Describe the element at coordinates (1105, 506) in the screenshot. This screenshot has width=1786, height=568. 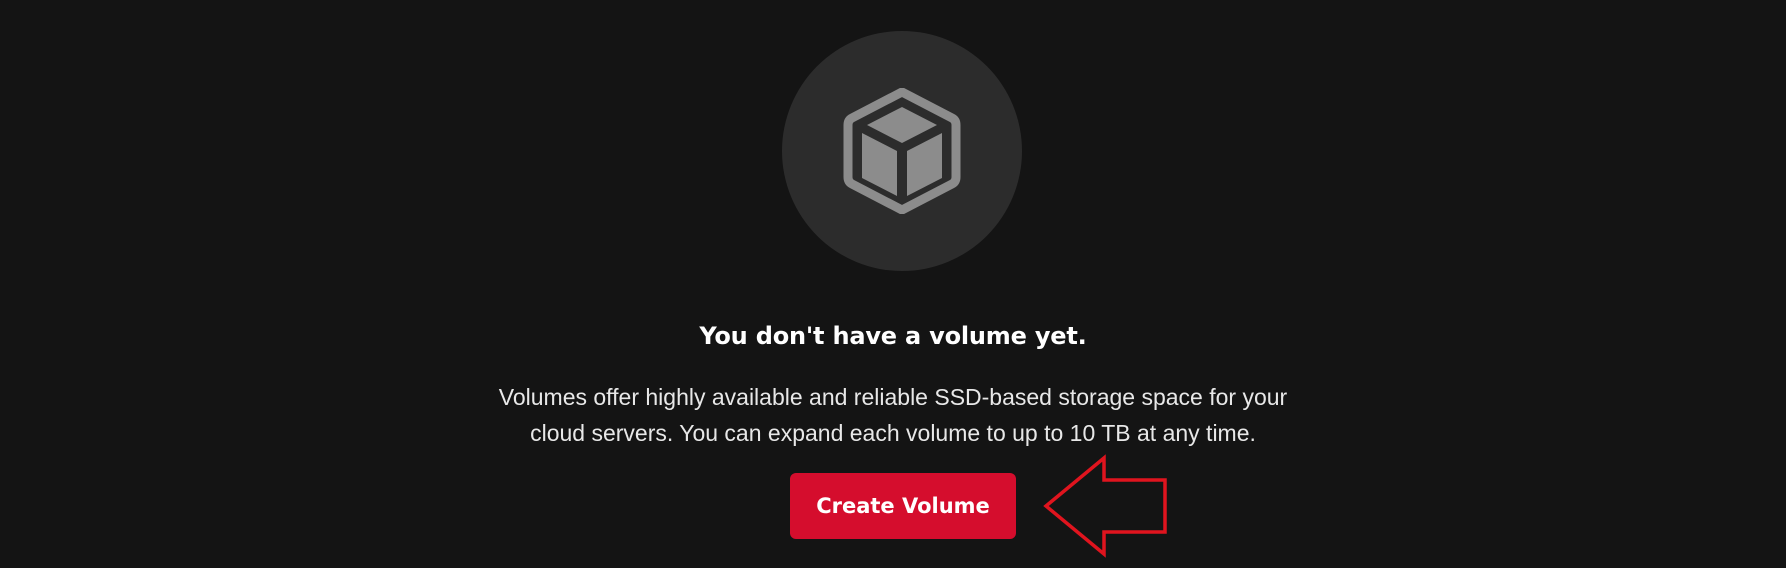
I see `left-arrow-outline-icon` at that location.